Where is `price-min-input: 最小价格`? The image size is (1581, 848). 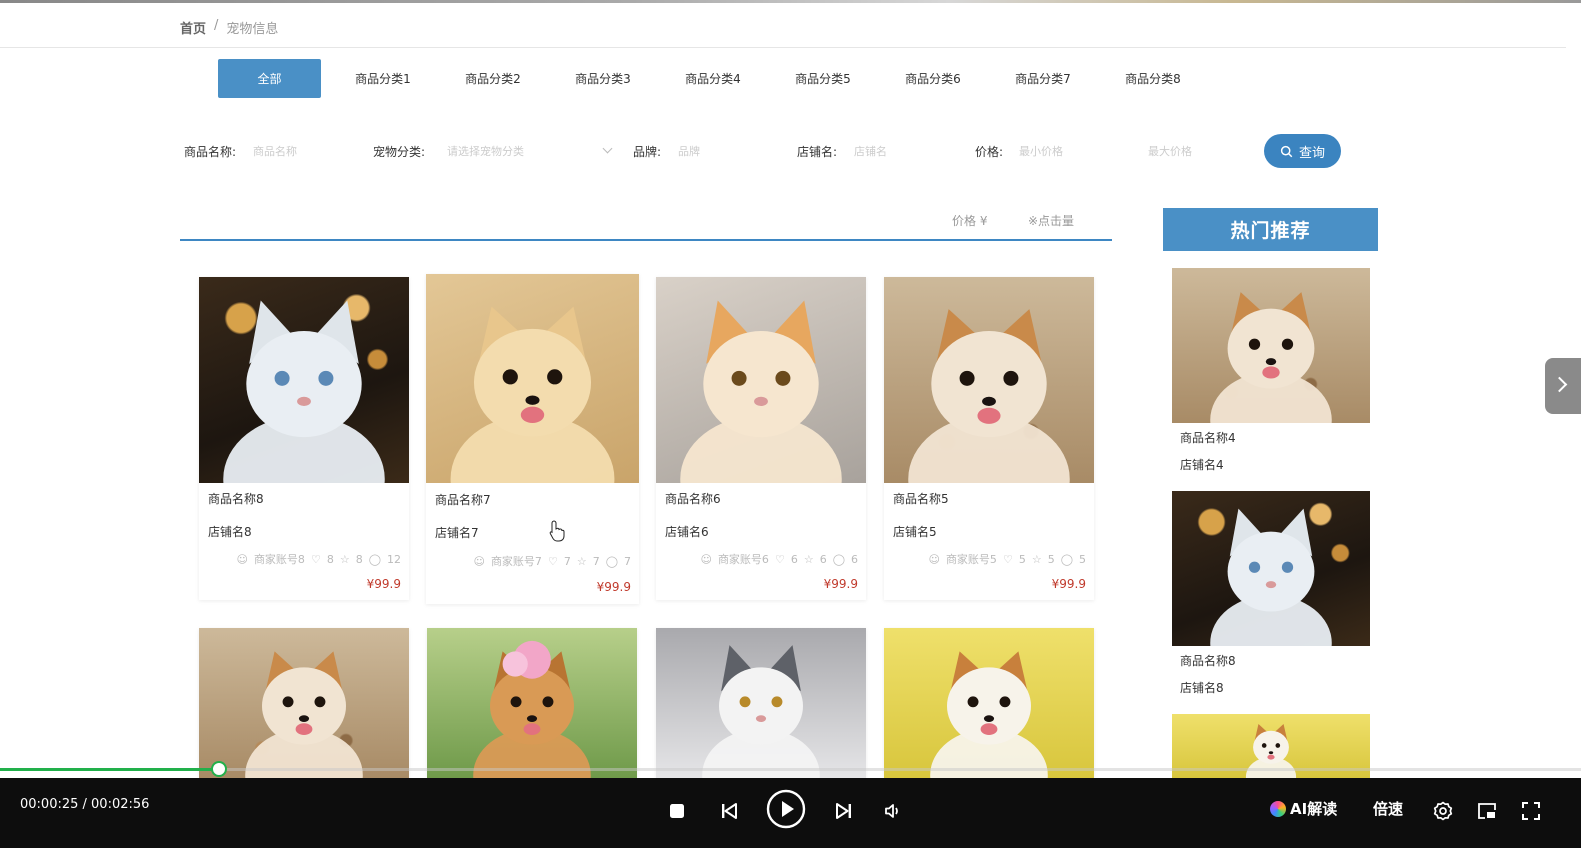
price-min-input: 最小价格 is located at coordinates (1041, 151).